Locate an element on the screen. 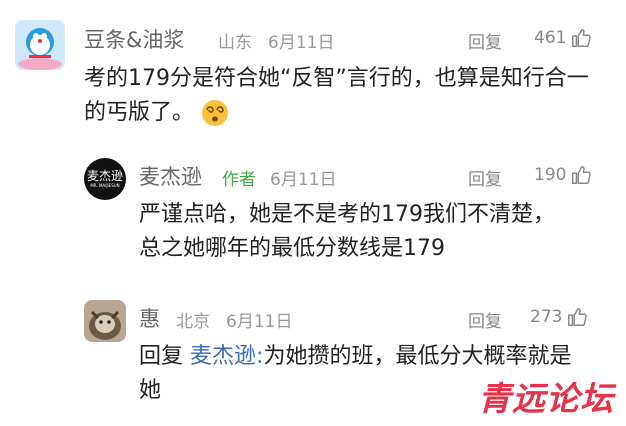  like-button: 273 is located at coordinates (559, 317).